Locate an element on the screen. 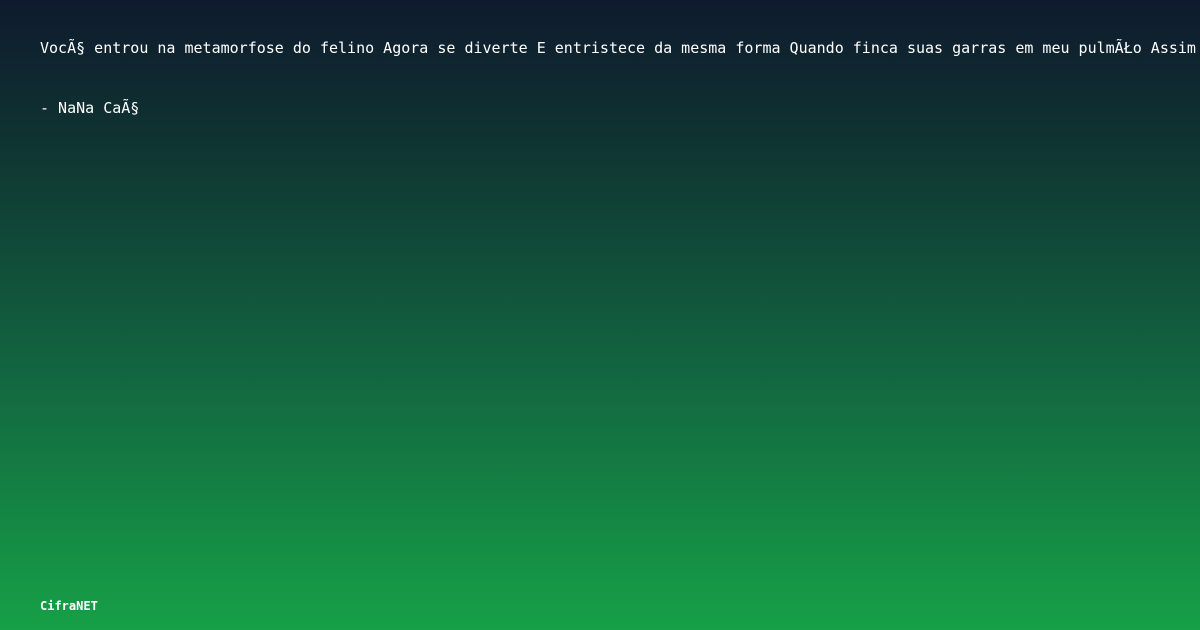 This screenshot has height=630, width=1200. brand-logo-text: CifraNET is located at coordinates (69, 606).